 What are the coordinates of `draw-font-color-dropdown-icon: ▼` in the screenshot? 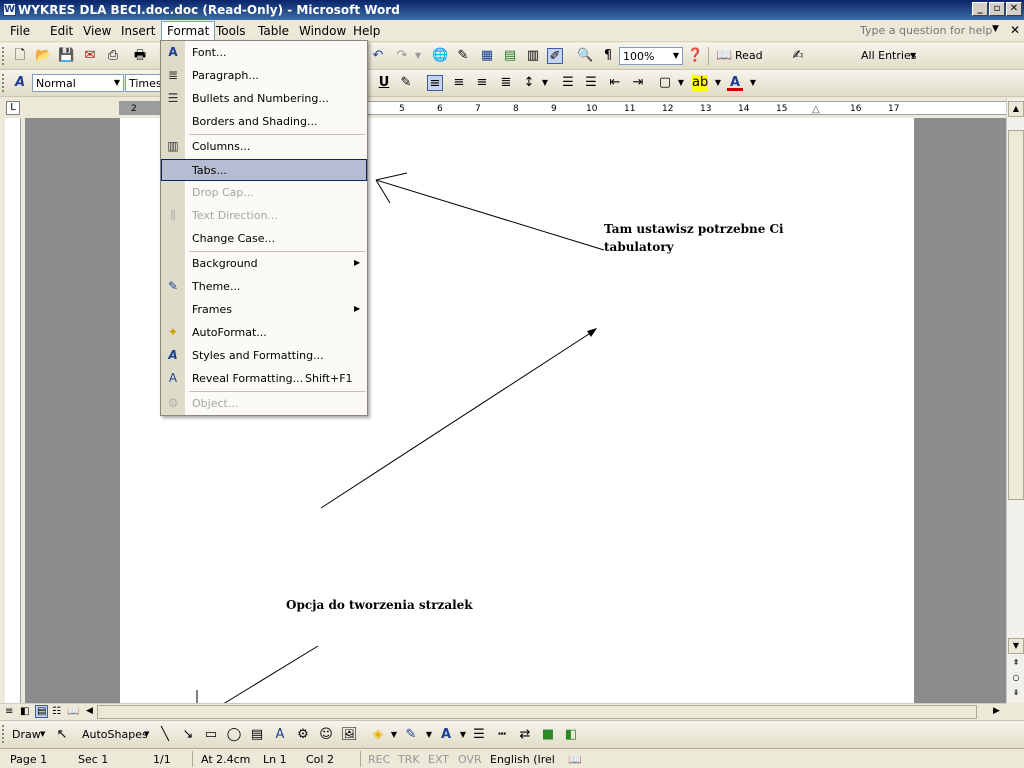 It's located at (463, 735).